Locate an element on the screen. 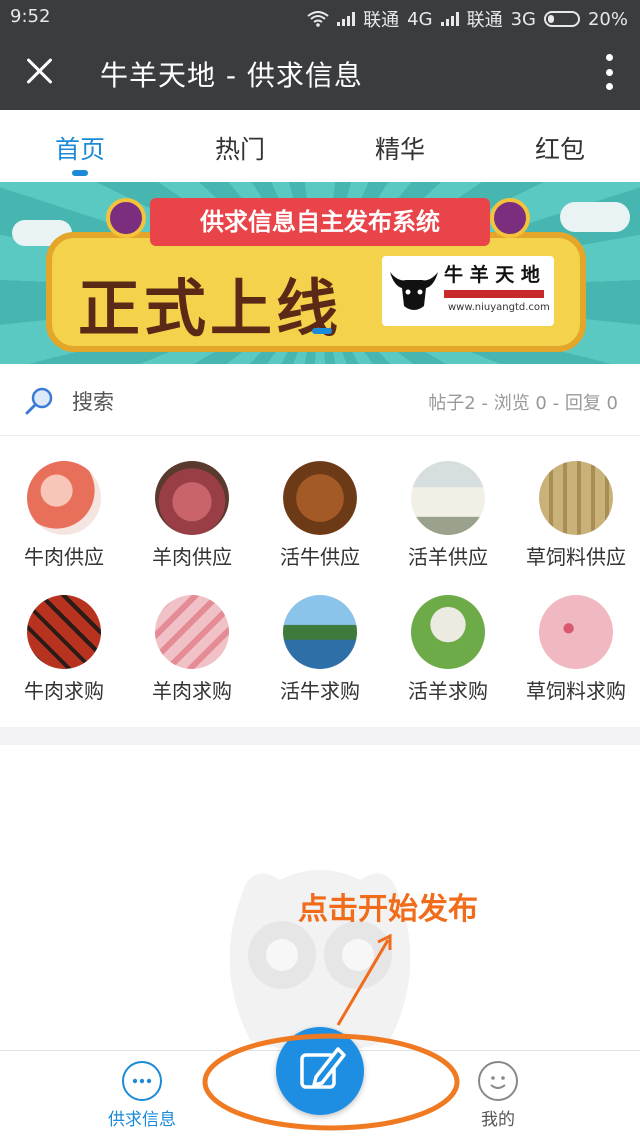  category-label: 活羊求购 is located at coordinates (448, 691).